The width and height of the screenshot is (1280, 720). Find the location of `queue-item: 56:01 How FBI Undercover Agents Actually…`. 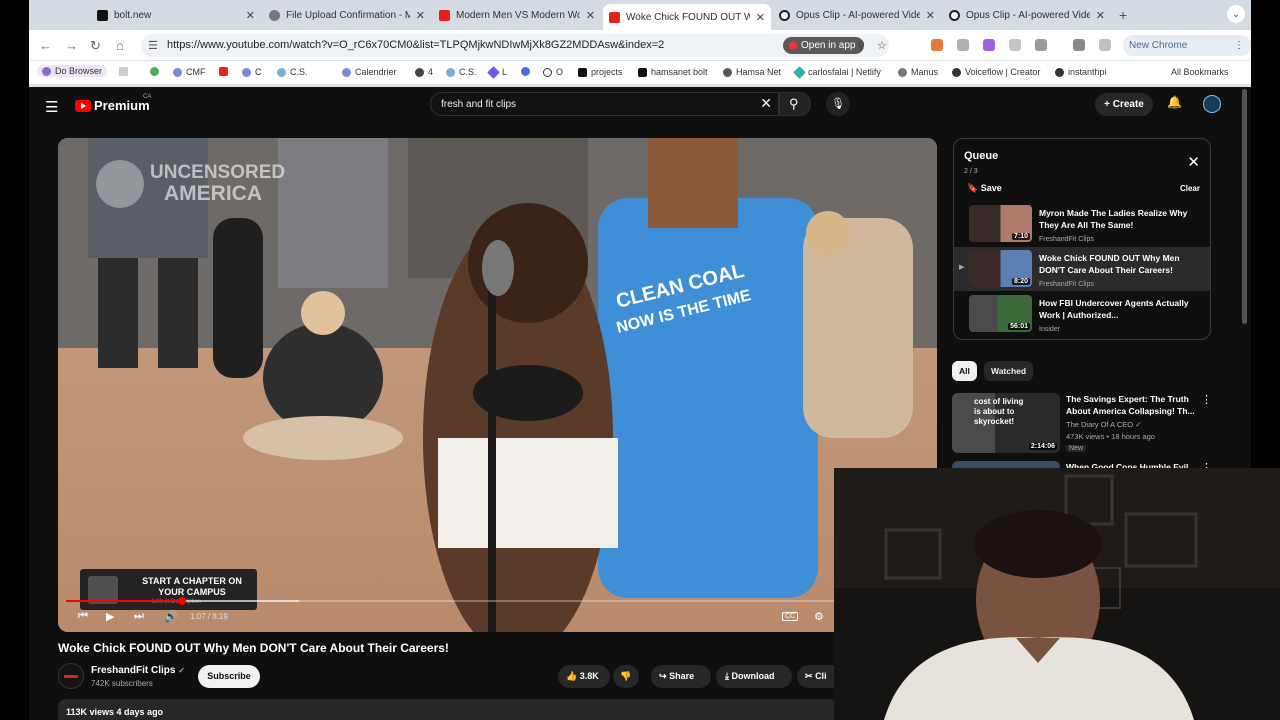

queue-item: 56:01 How FBI Undercover Agents Actually… is located at coordinates (1082, 314).